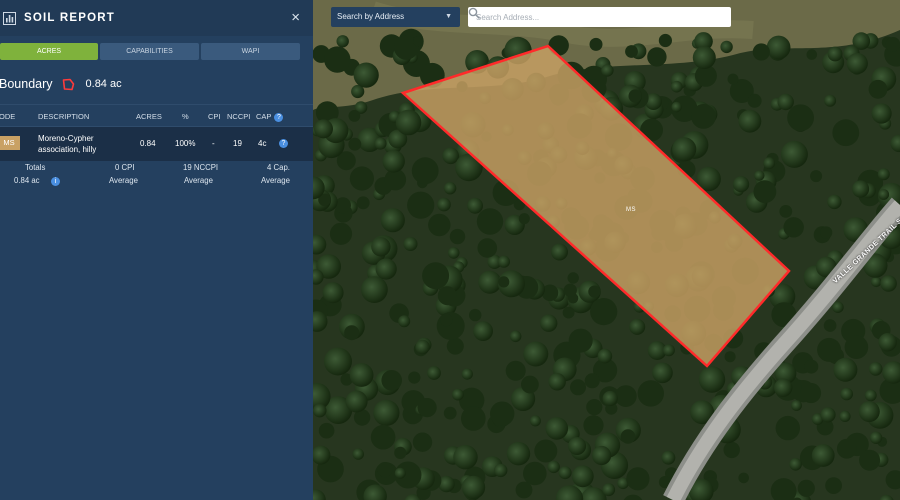  I want to click on totals-cap: 4 Cap., so click(278, 167).